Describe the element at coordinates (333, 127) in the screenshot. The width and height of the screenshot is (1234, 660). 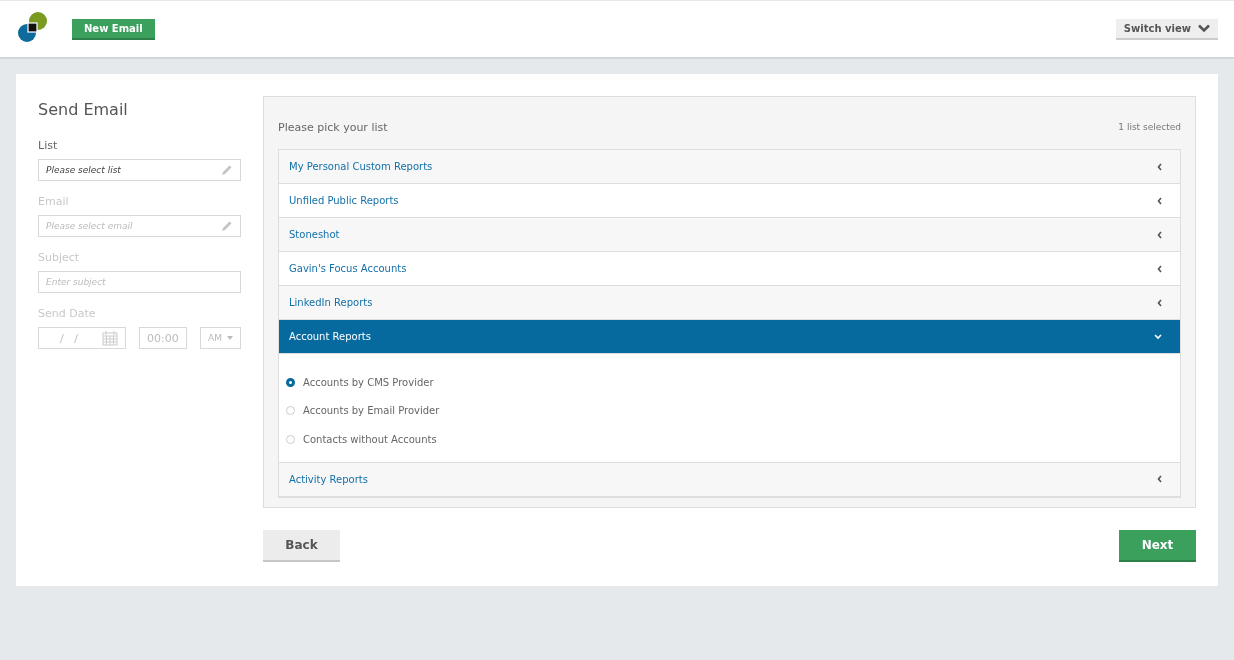
I see `list-prompt: Please pick your list` at that location.